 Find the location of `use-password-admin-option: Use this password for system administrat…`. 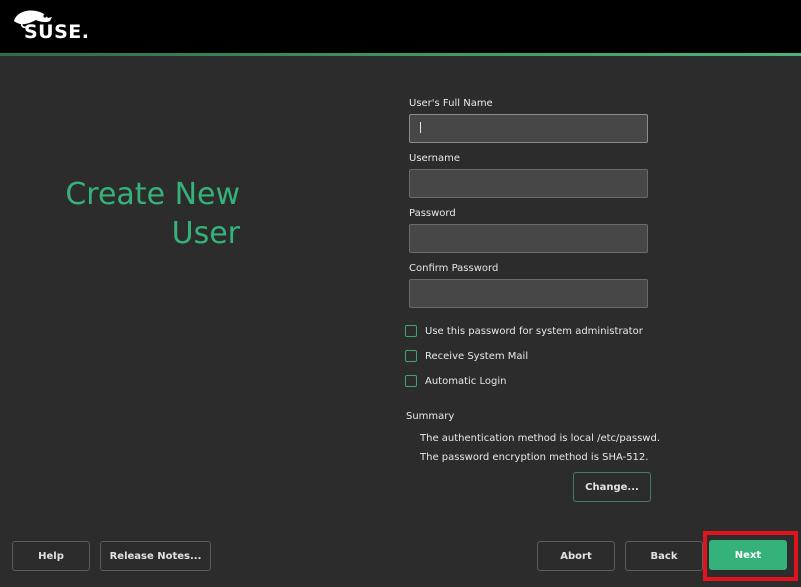

use-password-admin-option: Use this password for system administrat… is located at coordinates (524, 331).